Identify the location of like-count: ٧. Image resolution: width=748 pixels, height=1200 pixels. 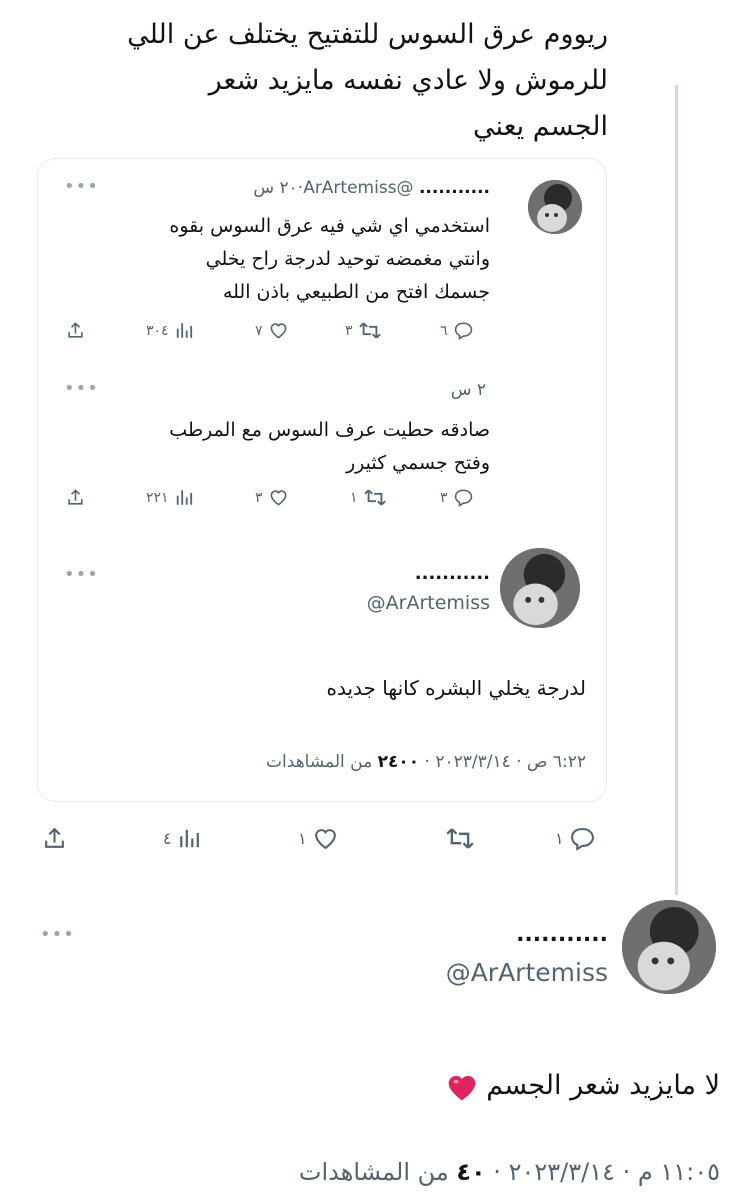
(259, 330).